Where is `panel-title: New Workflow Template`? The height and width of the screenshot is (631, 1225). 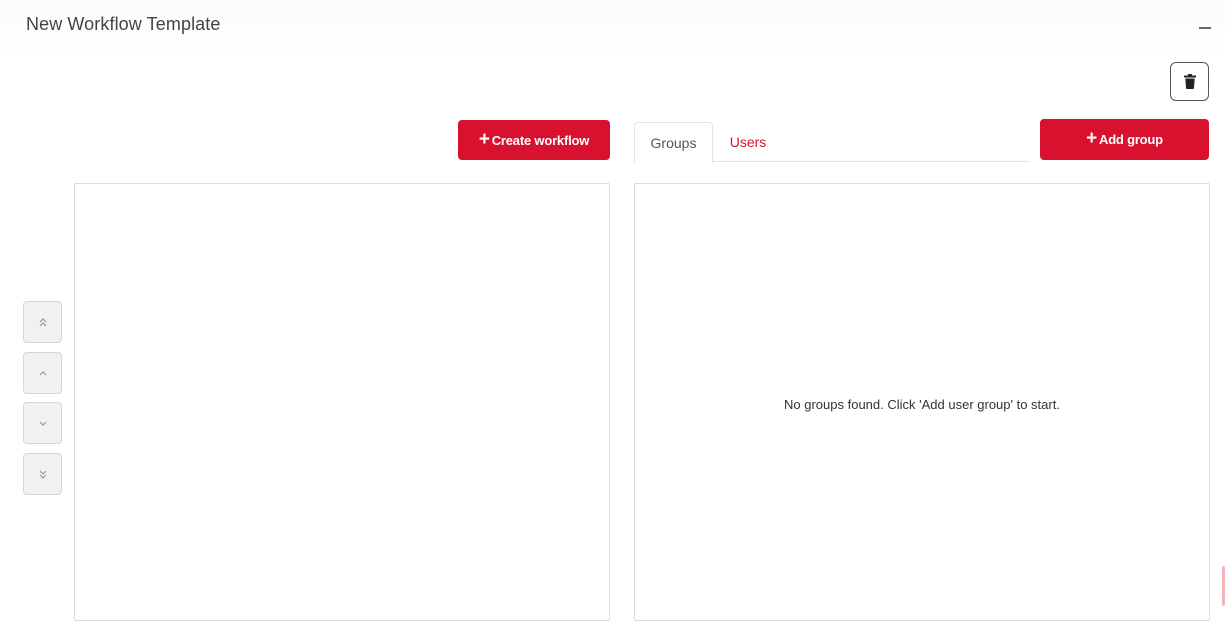 panel-title: New Workflow Template is located at coordinates (123, 24).